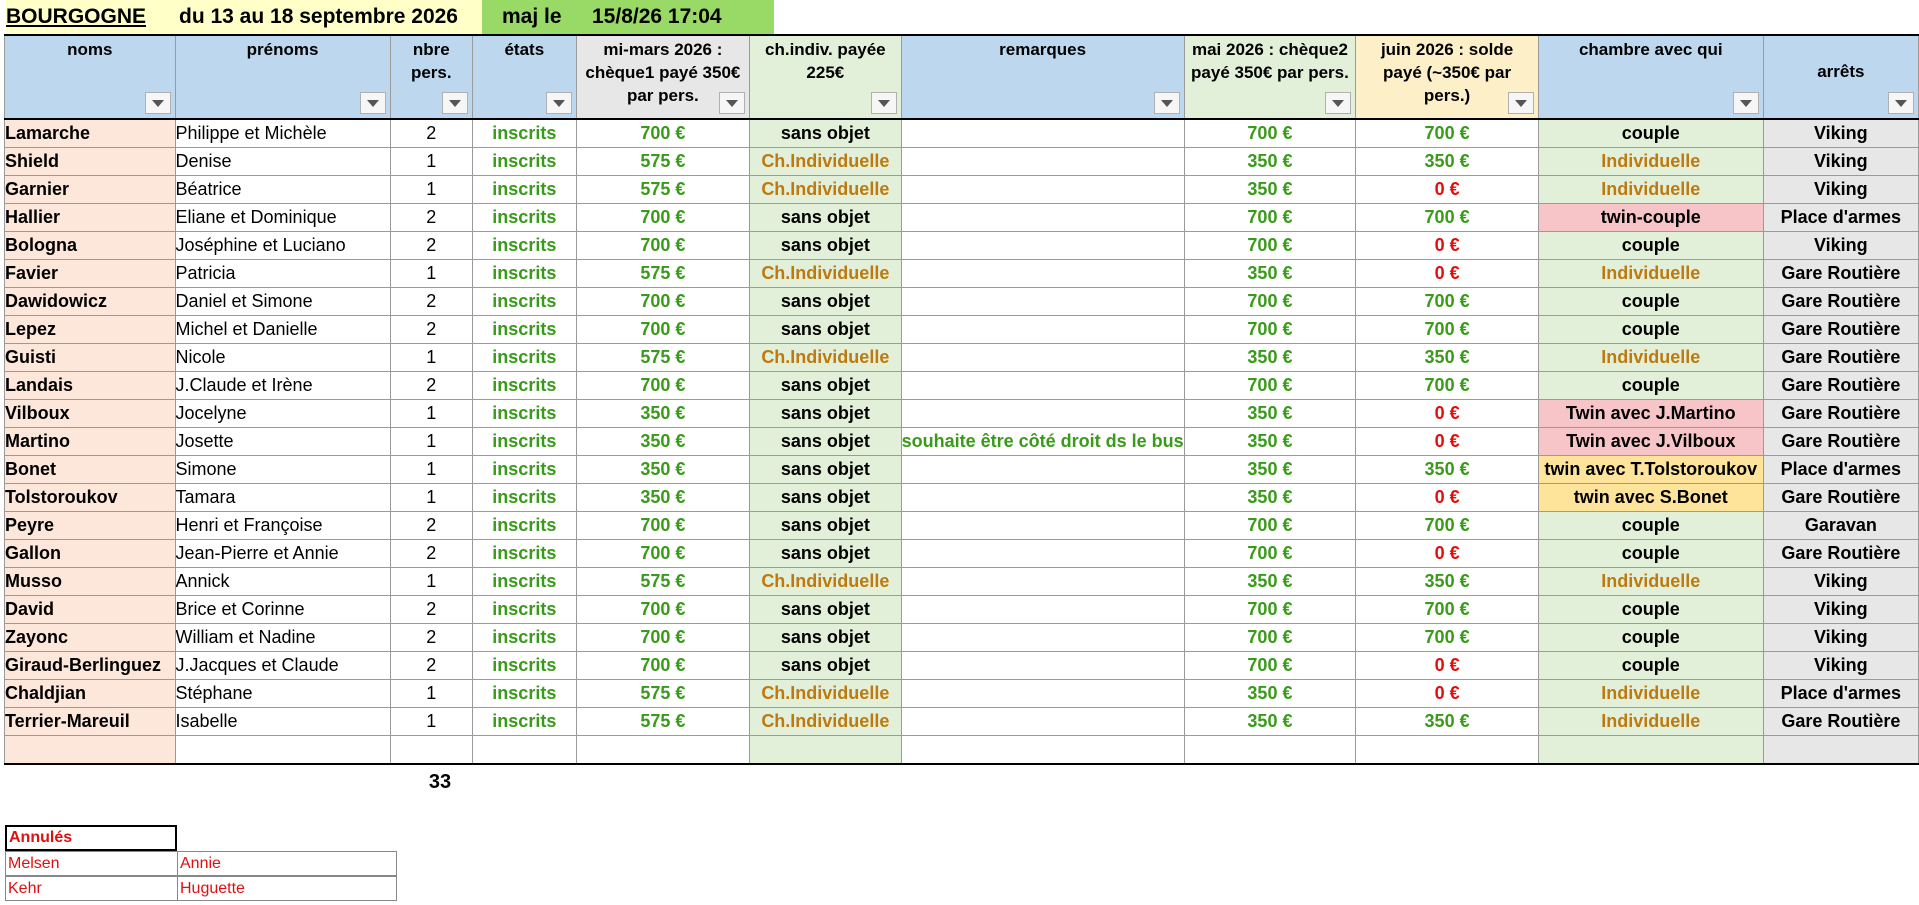  Describe the element at coordinates (282, 665) in the screenshot. I see `cell-prenom: J.Jacques et Claude` at that location.